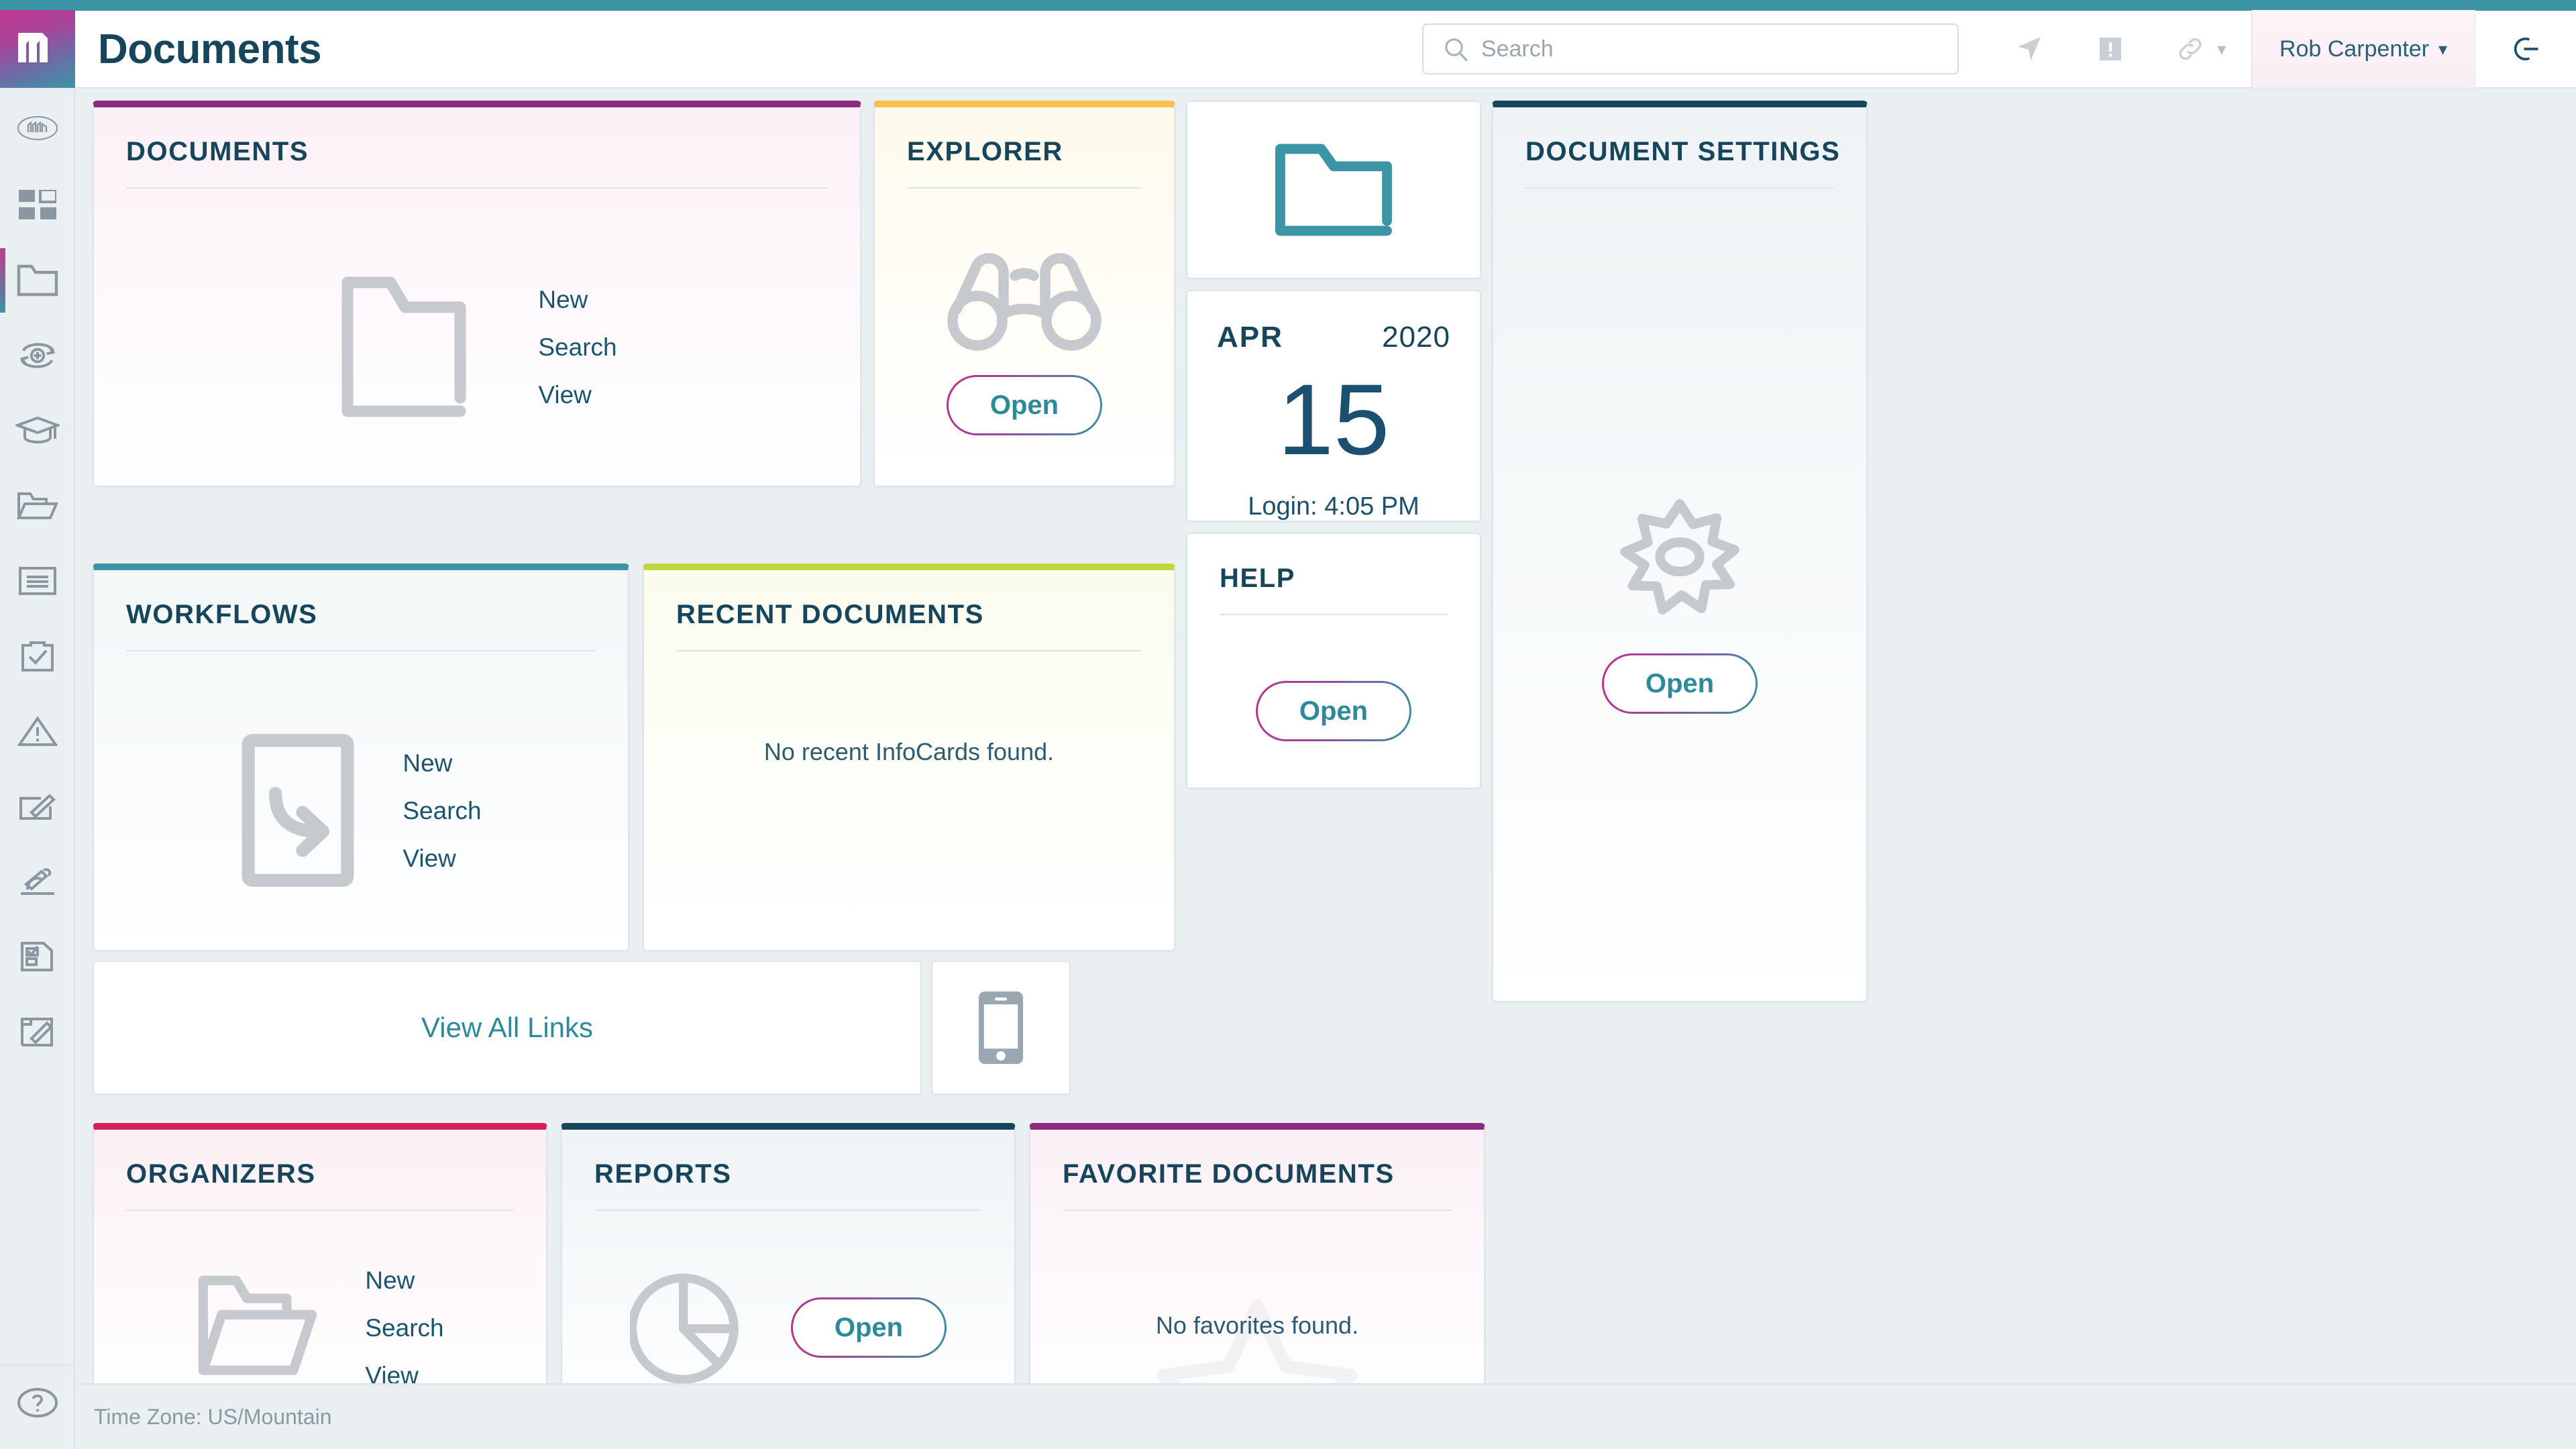 The image size is (2576, 1449). I want to click on edit-box-icon, so click(37, 807).